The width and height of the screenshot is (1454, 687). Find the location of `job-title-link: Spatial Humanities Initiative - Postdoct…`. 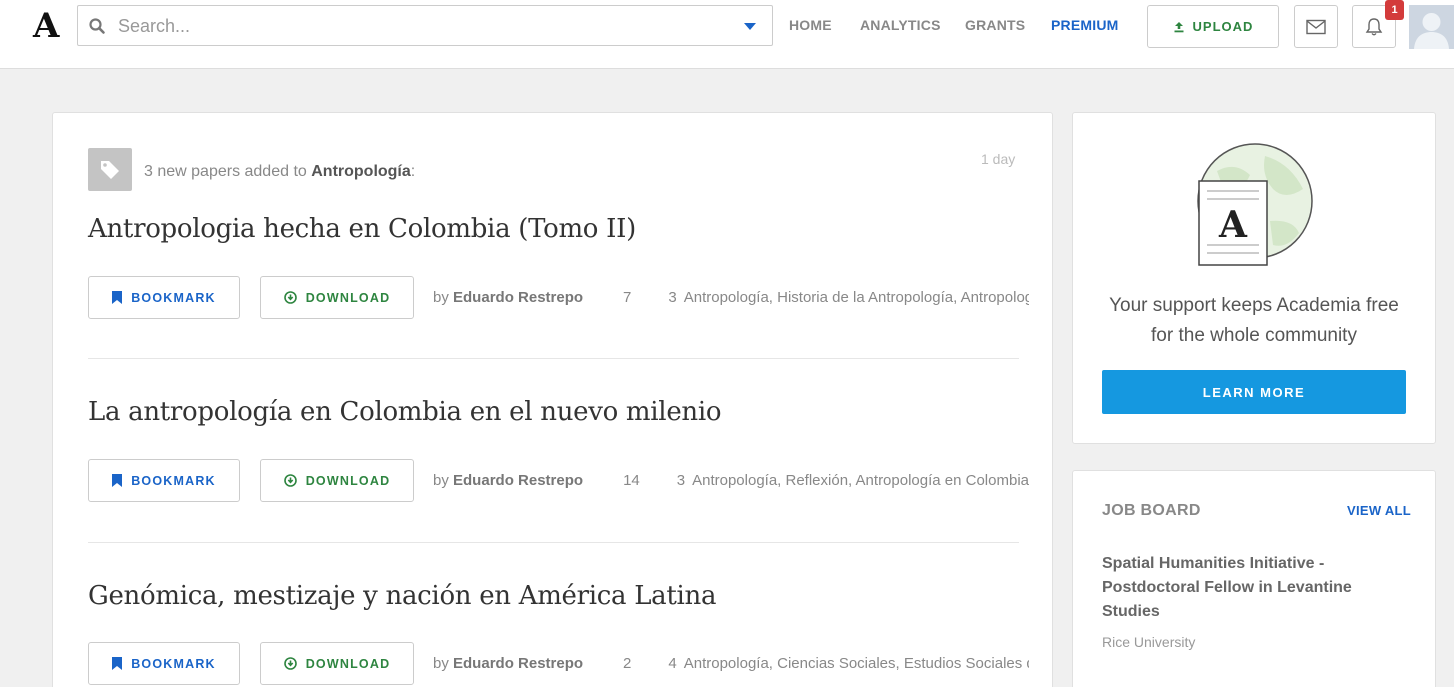

job-title-link: Spatial Humanities Initiative - Postdoct… is located at coordinates (1232, 588).